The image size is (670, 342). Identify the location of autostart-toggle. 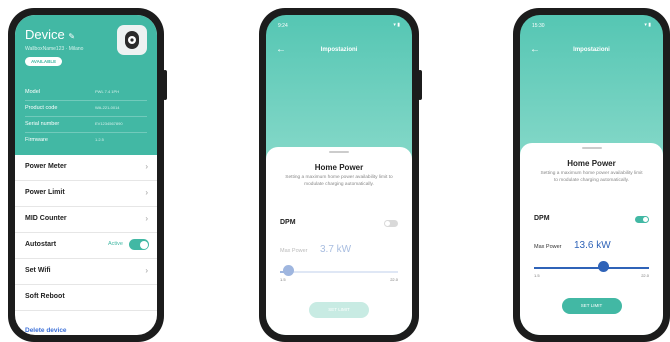
(139, 244).